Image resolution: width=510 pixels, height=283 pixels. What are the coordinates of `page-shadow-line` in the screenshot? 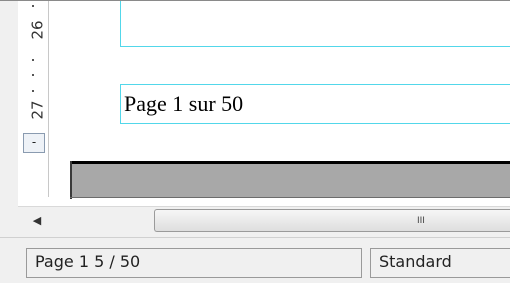 It's located at (71, 180).